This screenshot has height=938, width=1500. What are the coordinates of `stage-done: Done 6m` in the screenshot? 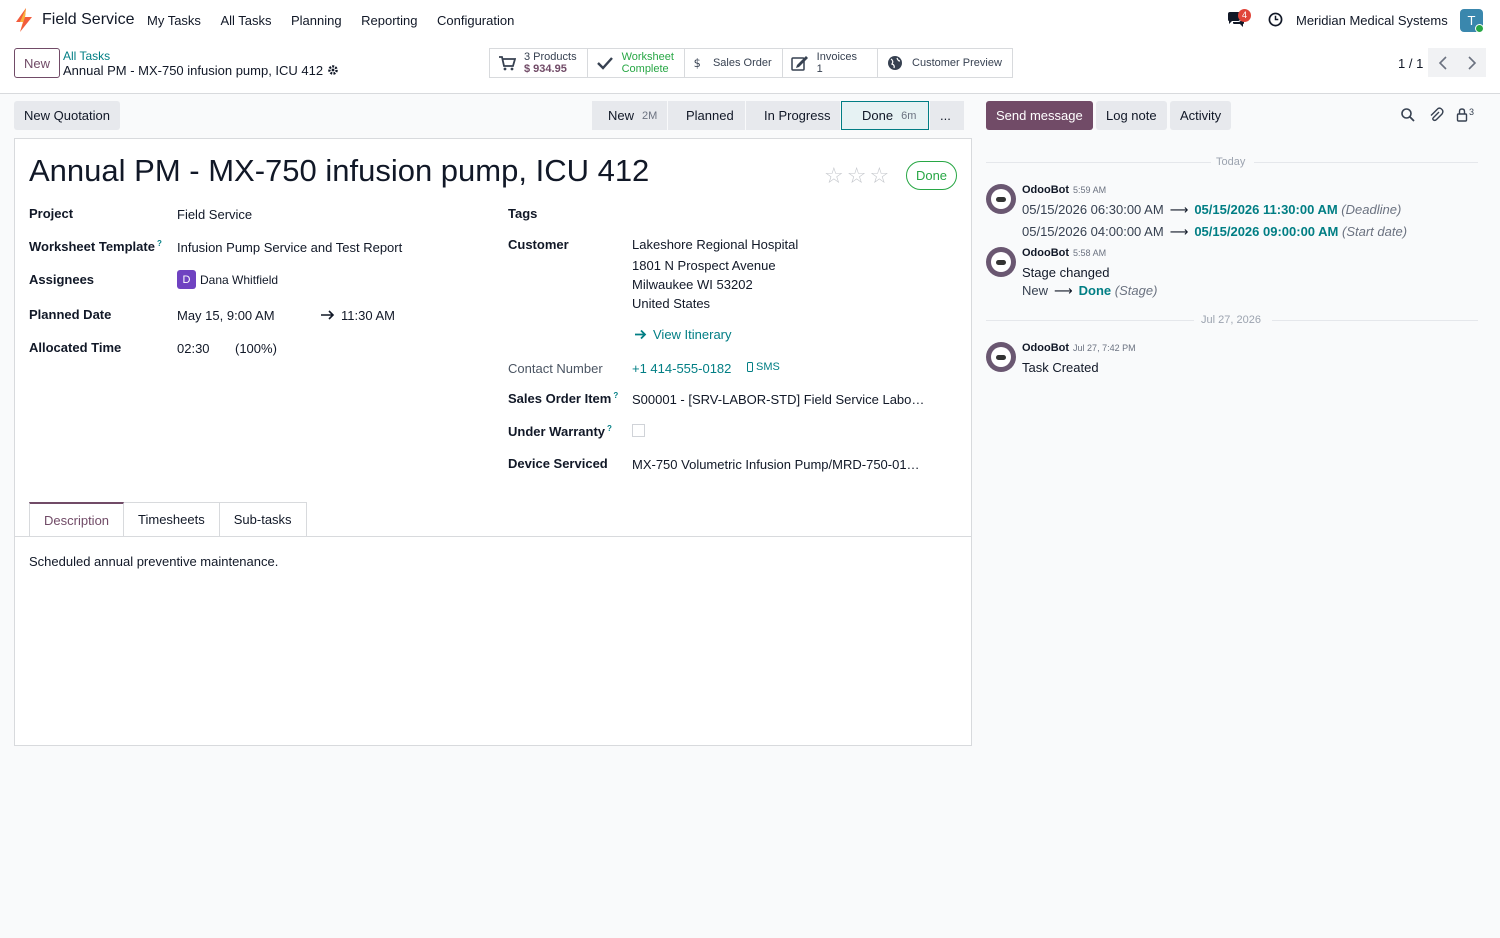 It's located at (885, 115).